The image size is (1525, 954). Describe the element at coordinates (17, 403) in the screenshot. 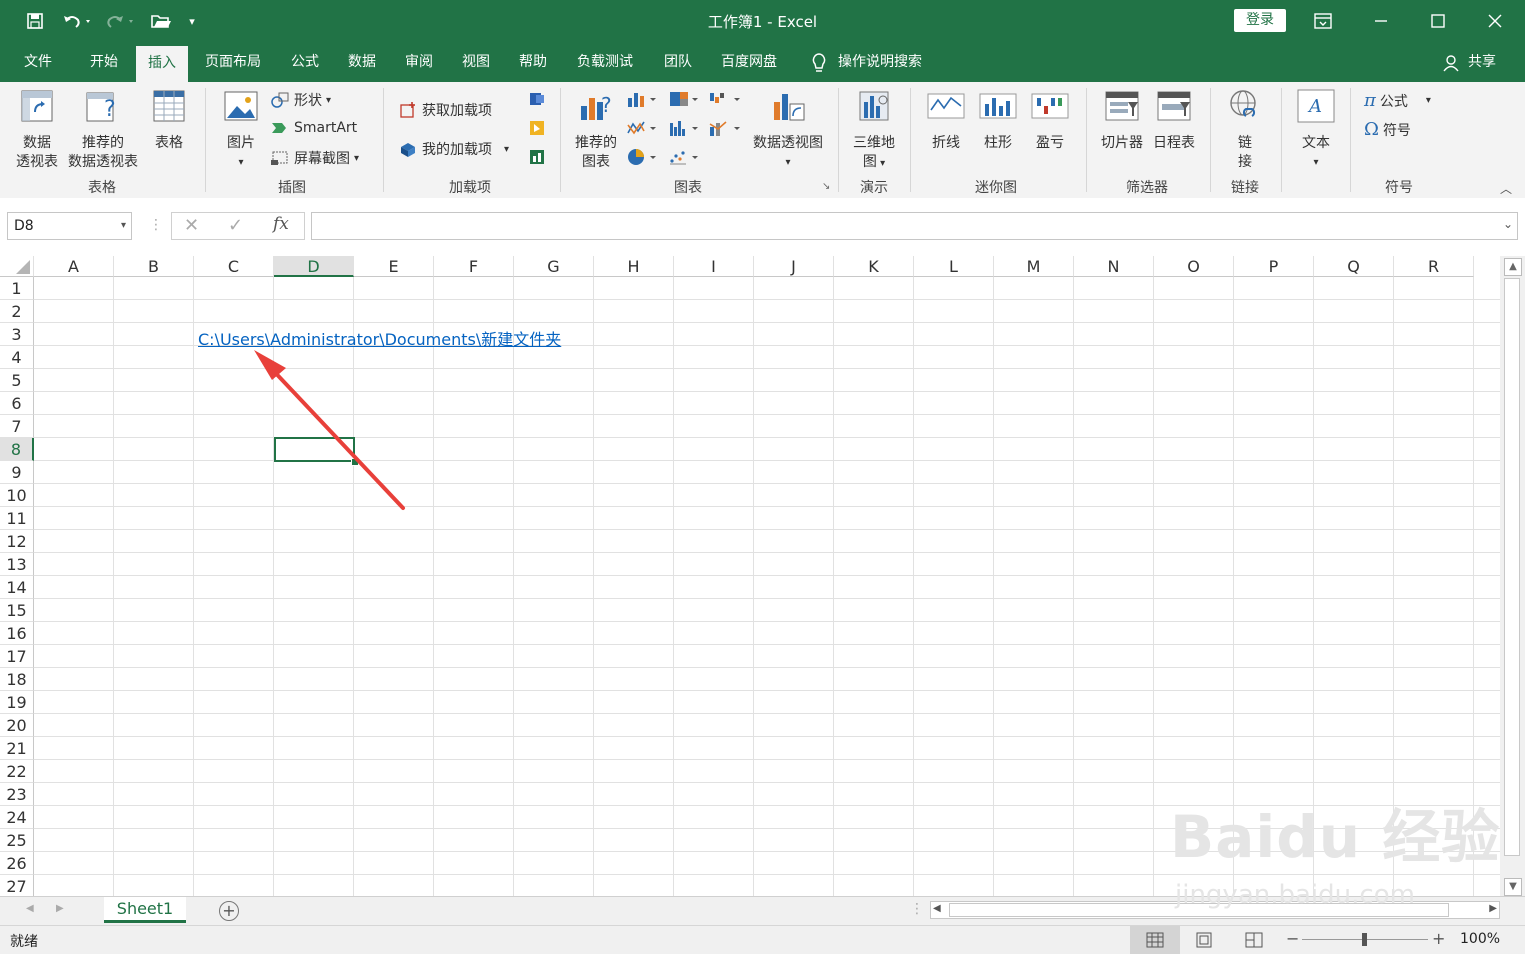

I see `row-header-6: 6` at that location.